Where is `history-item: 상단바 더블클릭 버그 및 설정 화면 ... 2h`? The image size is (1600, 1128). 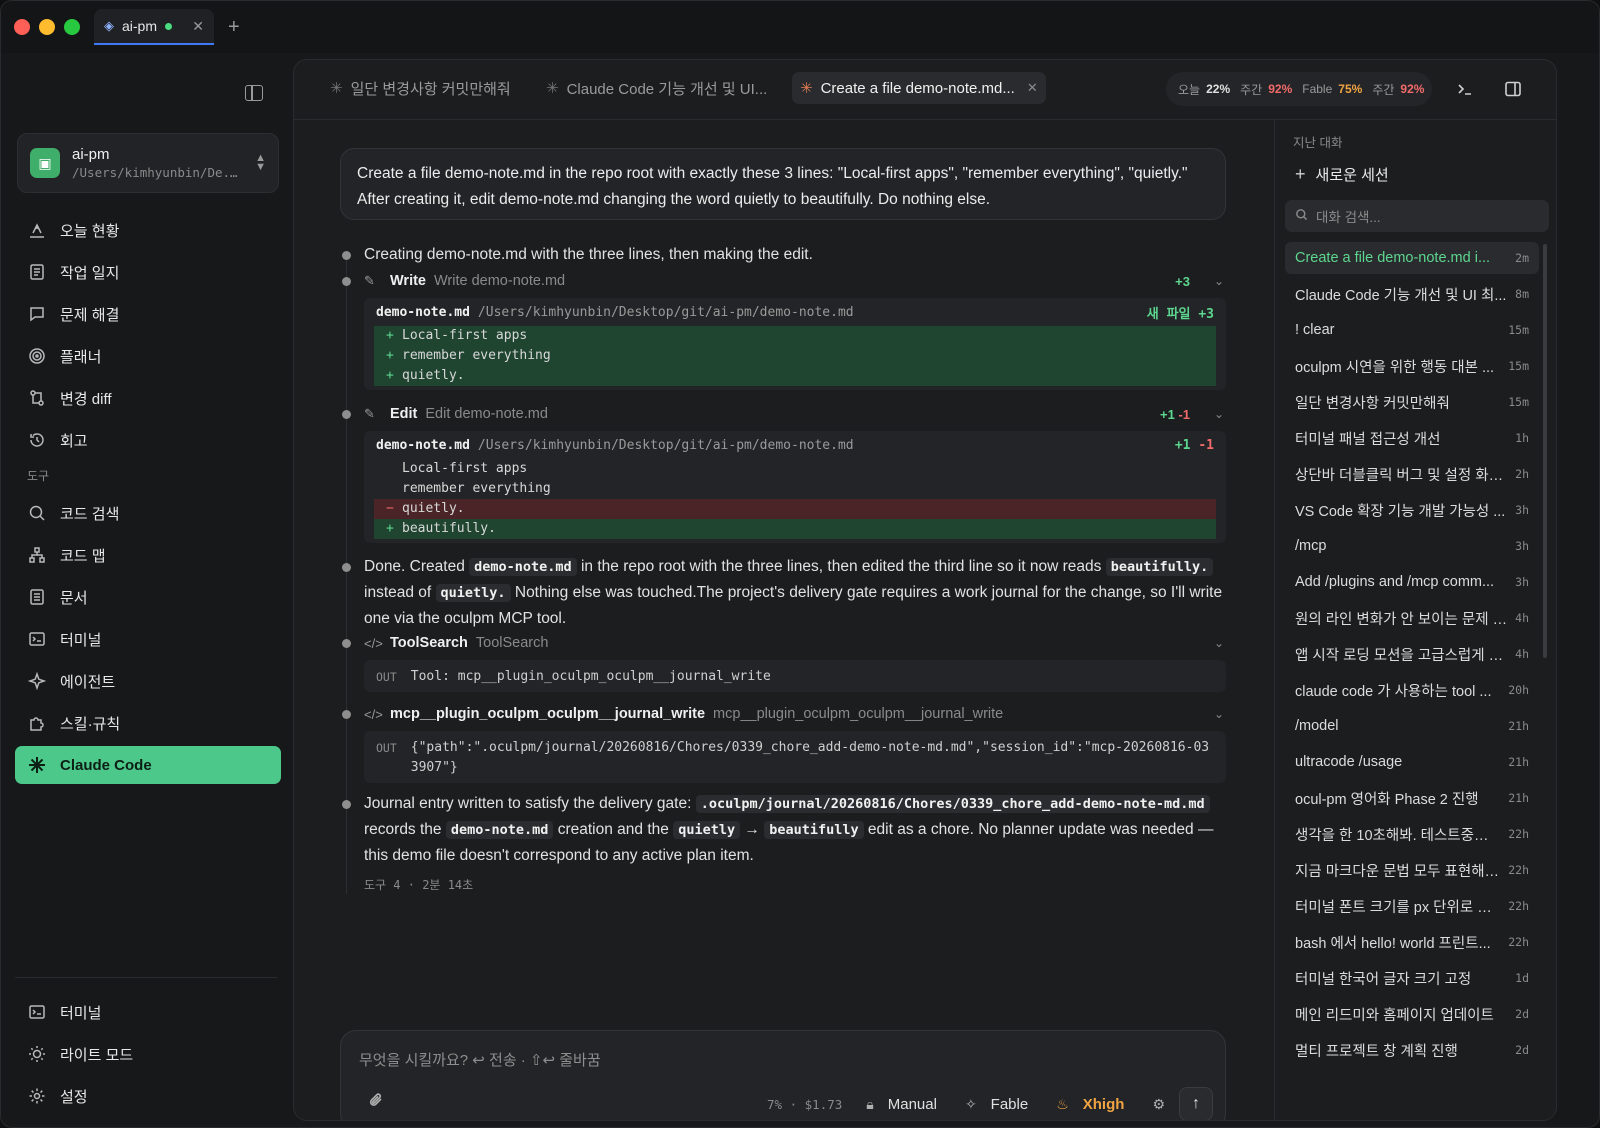
history-item: 상단바 더블클릭 버그 및 설정 화면 ... 2h is located at coordinates (1412, 474).